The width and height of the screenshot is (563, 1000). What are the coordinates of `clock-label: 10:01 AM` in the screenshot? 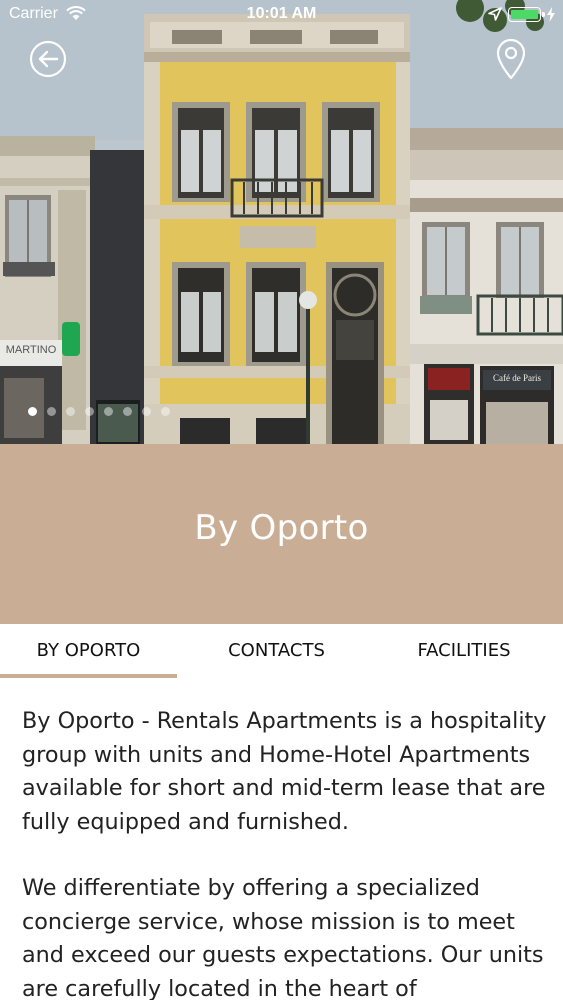 It's located at (281, 13).